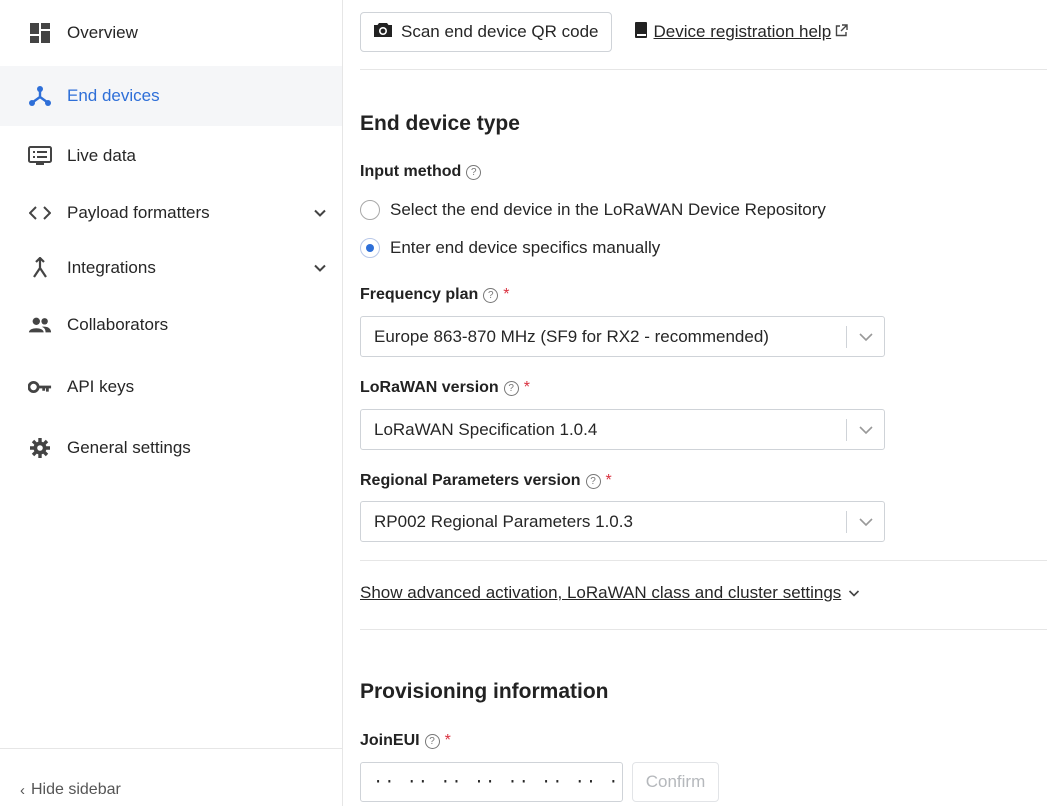  I want to click on confirm-button: Confirm, so click(675, 782).